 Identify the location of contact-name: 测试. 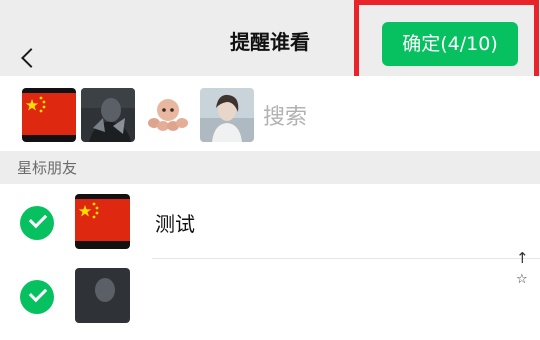
(175, 224).